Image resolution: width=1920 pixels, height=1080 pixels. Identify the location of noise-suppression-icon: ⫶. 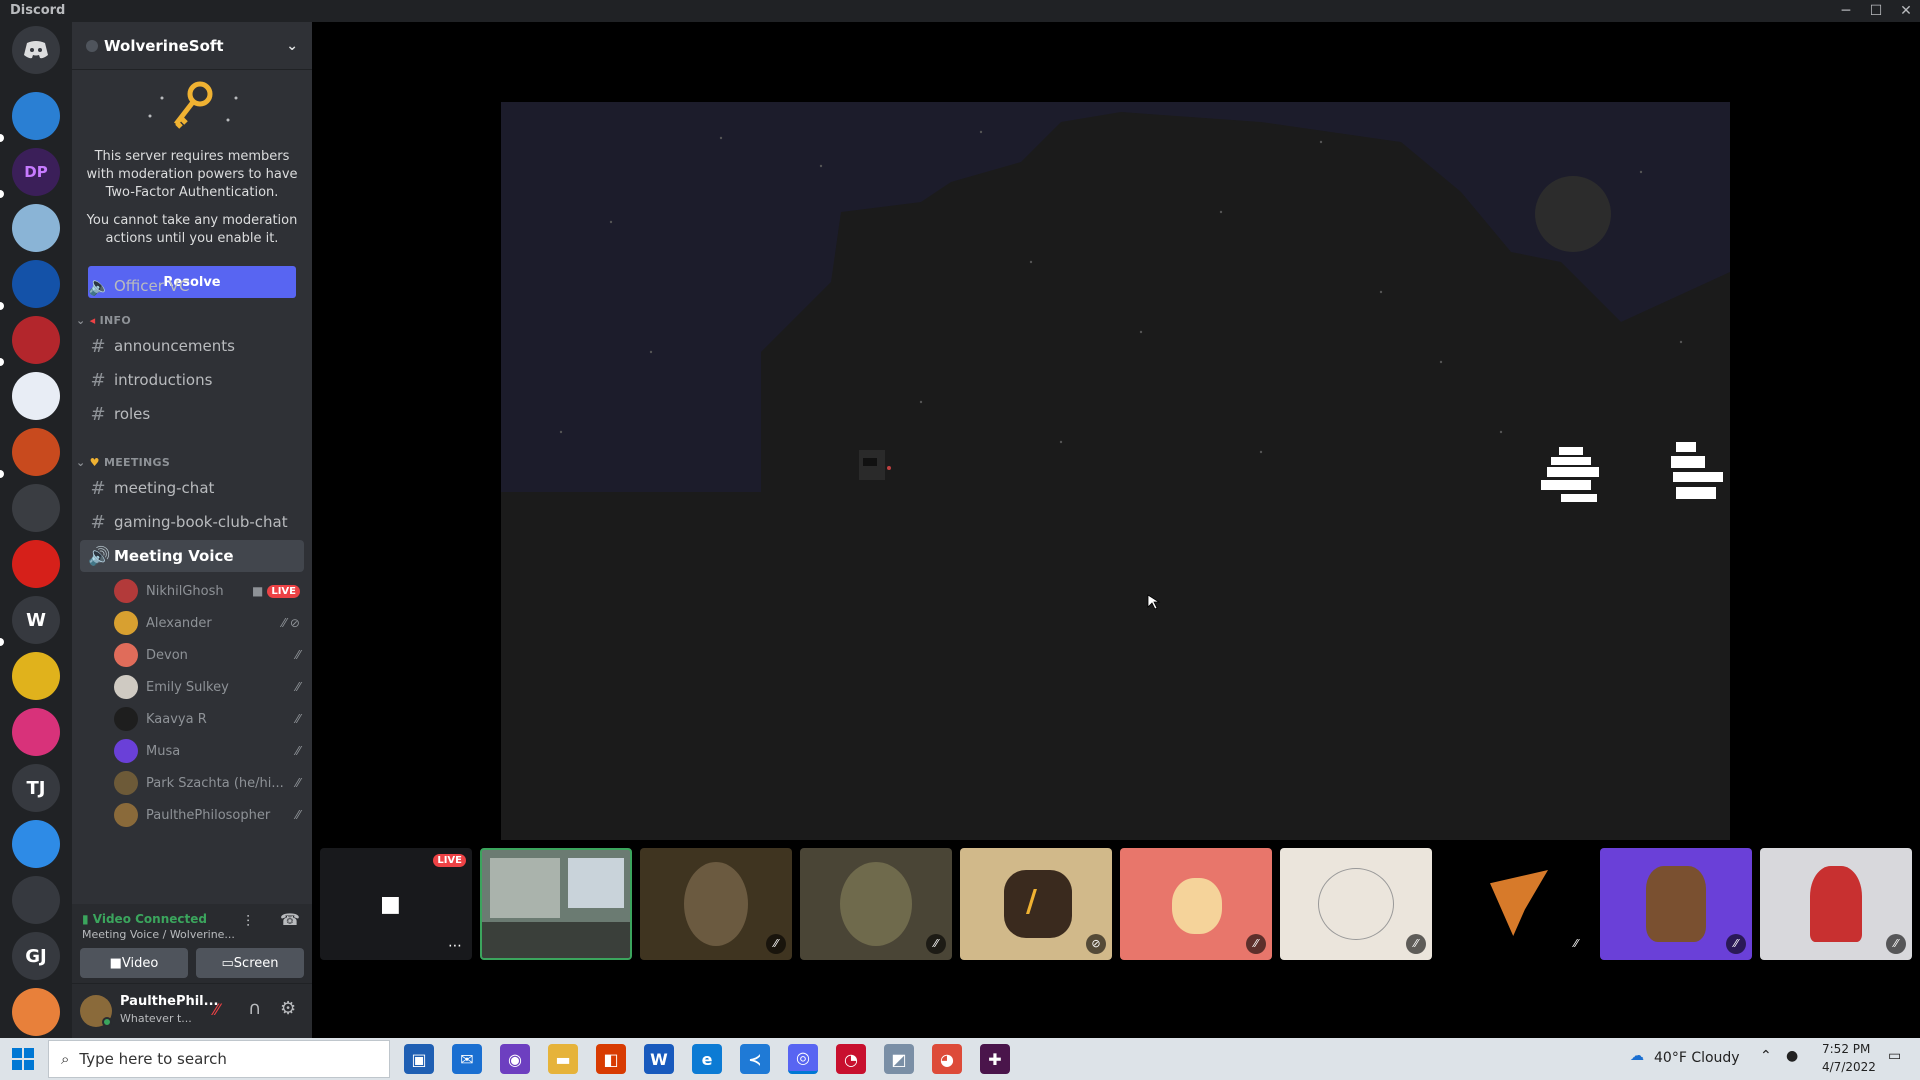
(248, 922).